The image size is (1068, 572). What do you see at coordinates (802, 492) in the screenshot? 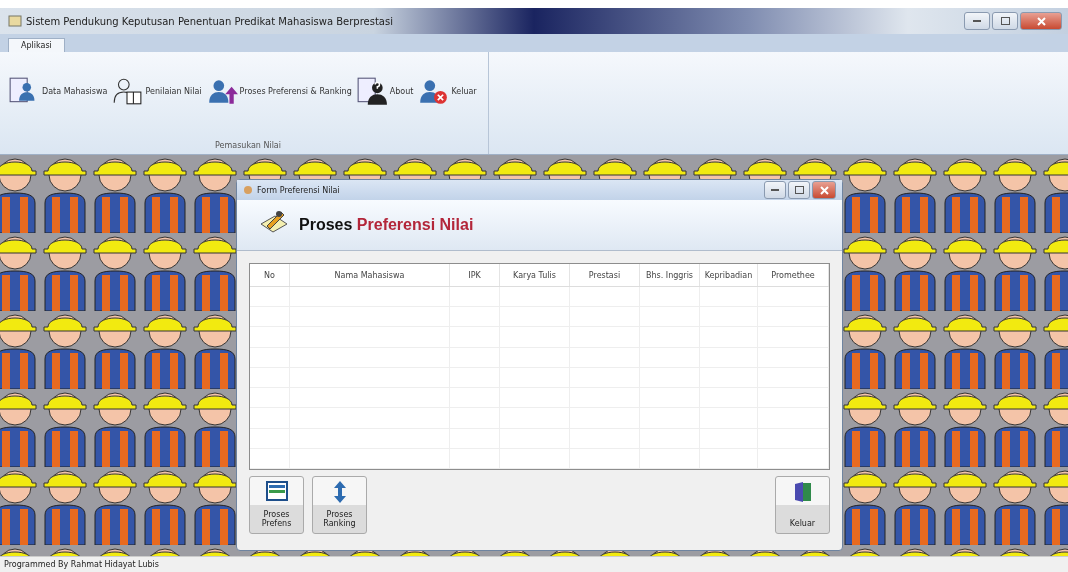
I see `door-icon` at bounding box center [802, 492].